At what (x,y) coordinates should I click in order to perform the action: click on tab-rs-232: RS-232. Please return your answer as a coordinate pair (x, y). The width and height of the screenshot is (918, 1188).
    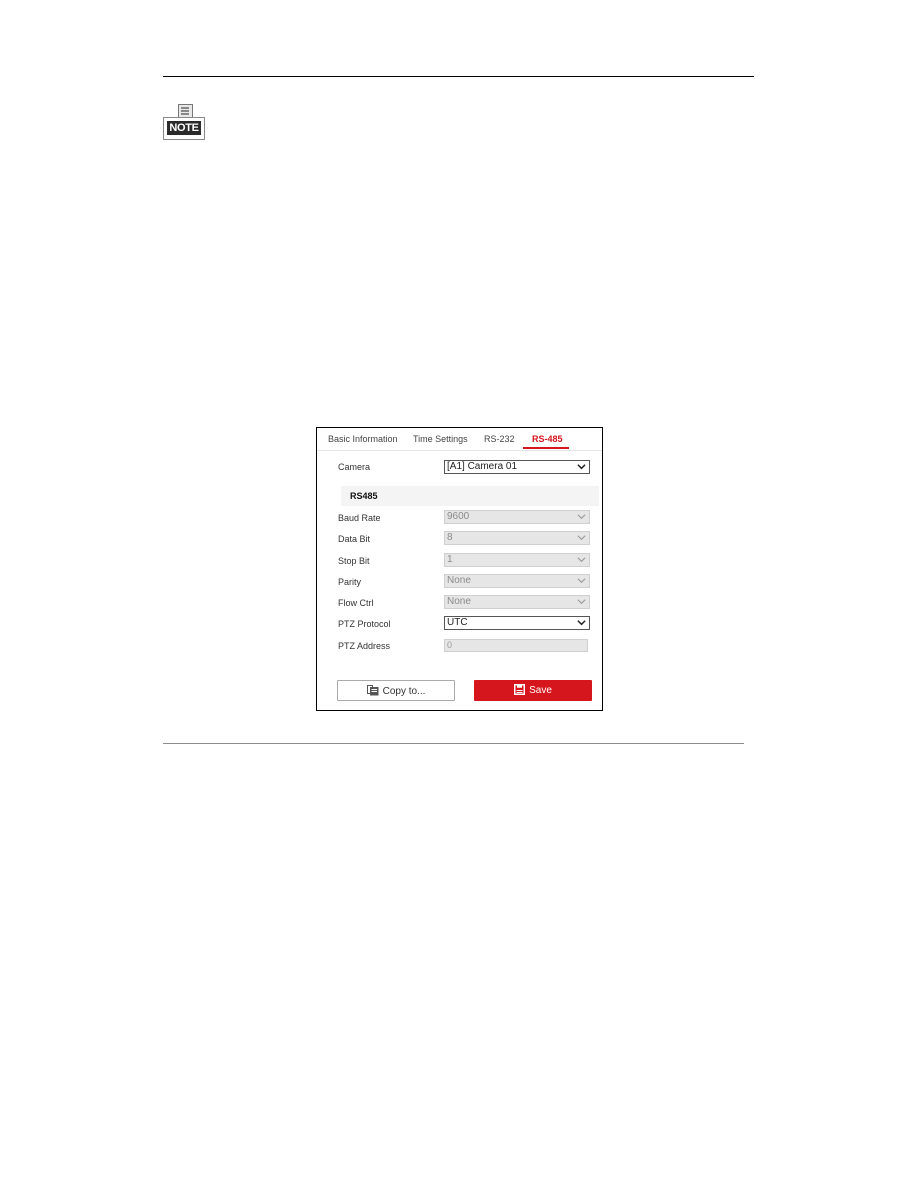
    Looking at the image, I should click on (499, 439).